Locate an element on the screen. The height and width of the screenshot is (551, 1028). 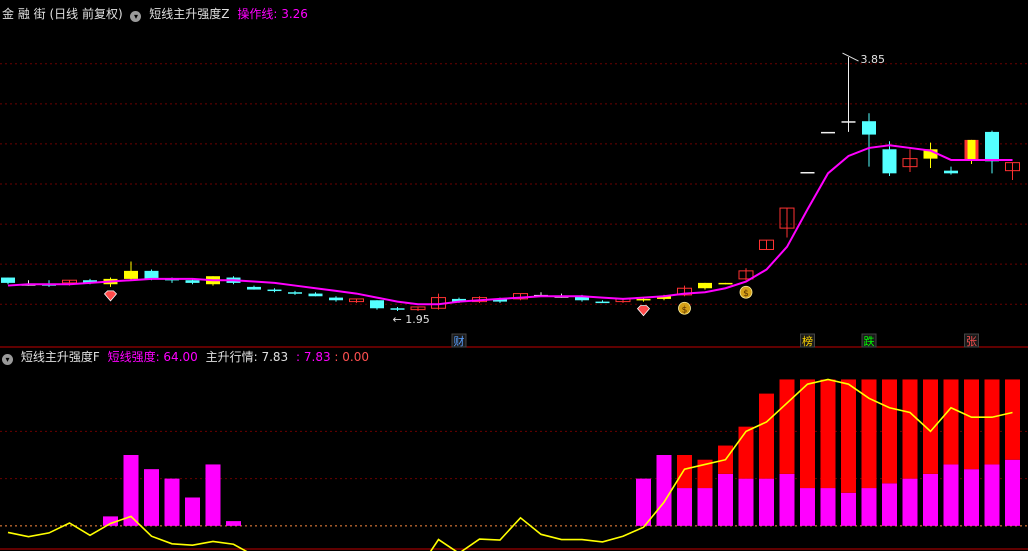
signal-marker-label: 财 is located at coordinates (459, 341).